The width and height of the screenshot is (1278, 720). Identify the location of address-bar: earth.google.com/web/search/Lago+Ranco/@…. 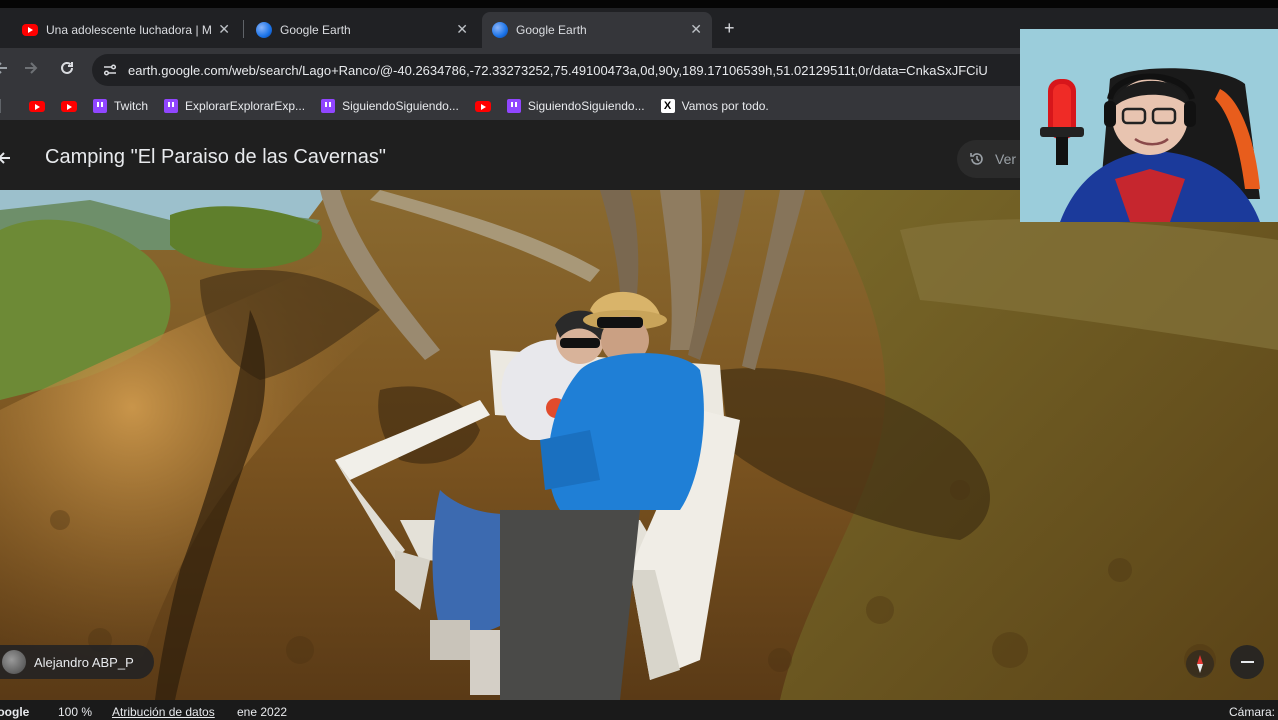
(592, 70).